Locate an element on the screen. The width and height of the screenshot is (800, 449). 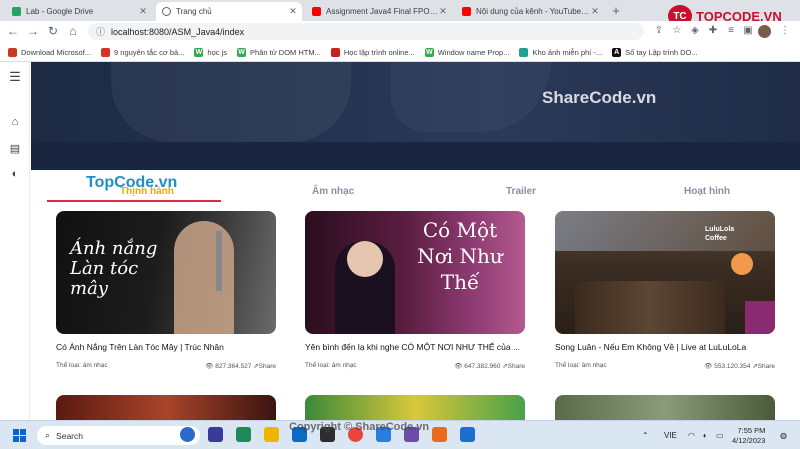
bookmark-star-icon: ☆ is located at coordinates (677, 30).